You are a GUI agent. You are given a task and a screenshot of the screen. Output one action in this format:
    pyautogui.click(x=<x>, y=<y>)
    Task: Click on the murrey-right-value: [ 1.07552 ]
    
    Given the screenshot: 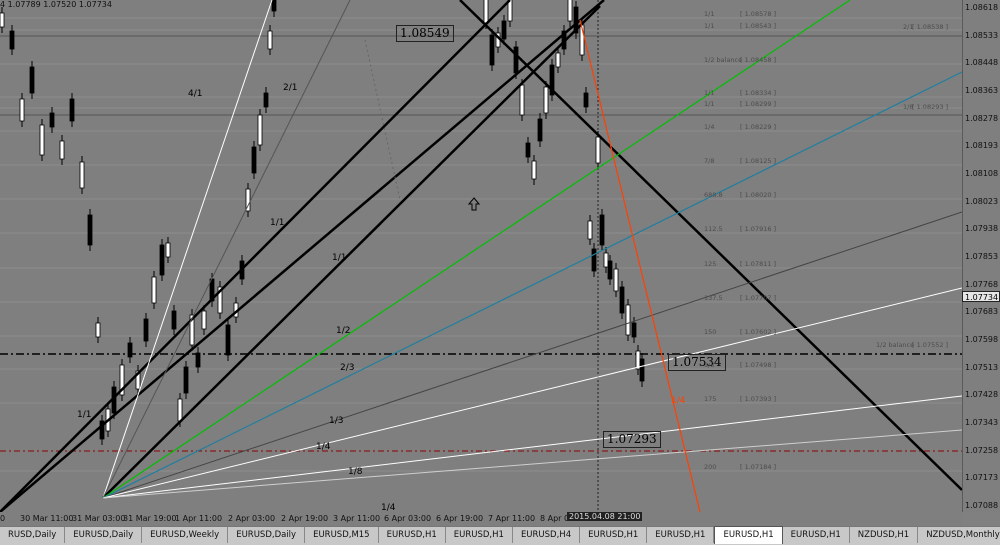 What is the action you would take?
    pyautogui.click(x=930, y=345)
    